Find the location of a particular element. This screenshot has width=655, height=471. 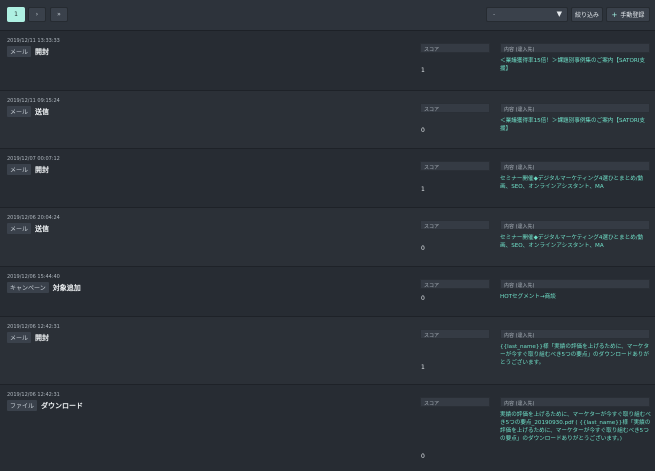

action-label: 対象追加 is located at coordinates (66, 287).